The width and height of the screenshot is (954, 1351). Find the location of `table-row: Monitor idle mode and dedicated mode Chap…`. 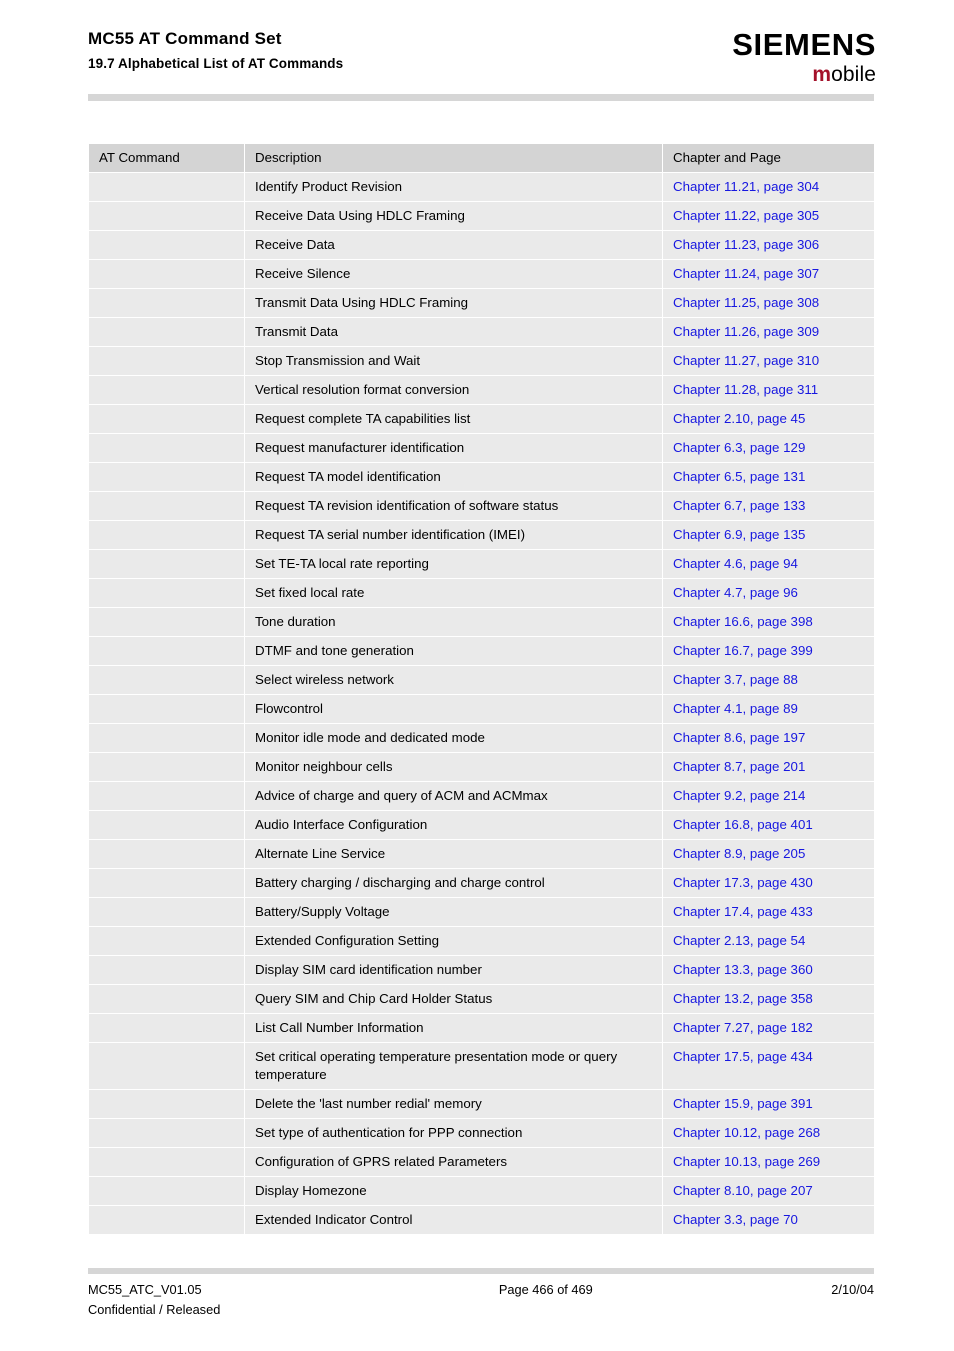

table-row: Monitor idle mode and dedicated mode Chap… is located at coordinates (481, 738).